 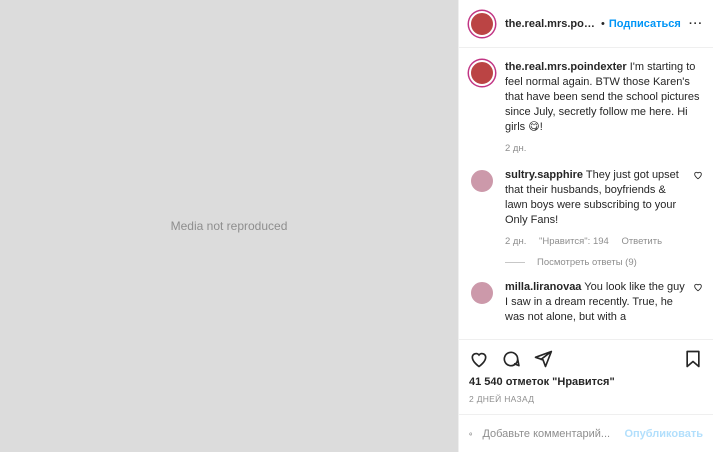 I want to click on share-paper-plane-icon, so click(x=543, y=359).